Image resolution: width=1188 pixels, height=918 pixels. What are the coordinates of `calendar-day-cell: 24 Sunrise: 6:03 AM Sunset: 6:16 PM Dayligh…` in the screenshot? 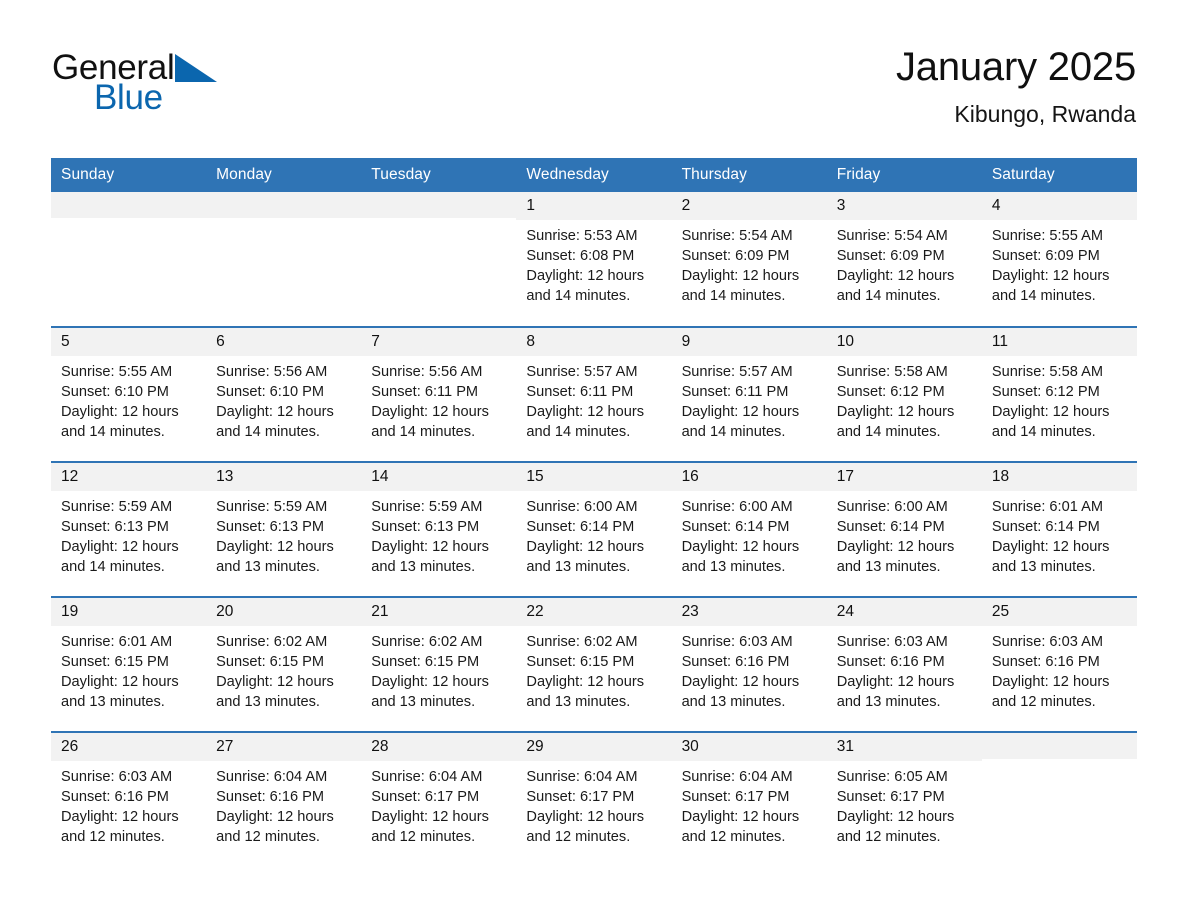 It's located at (904, 664).